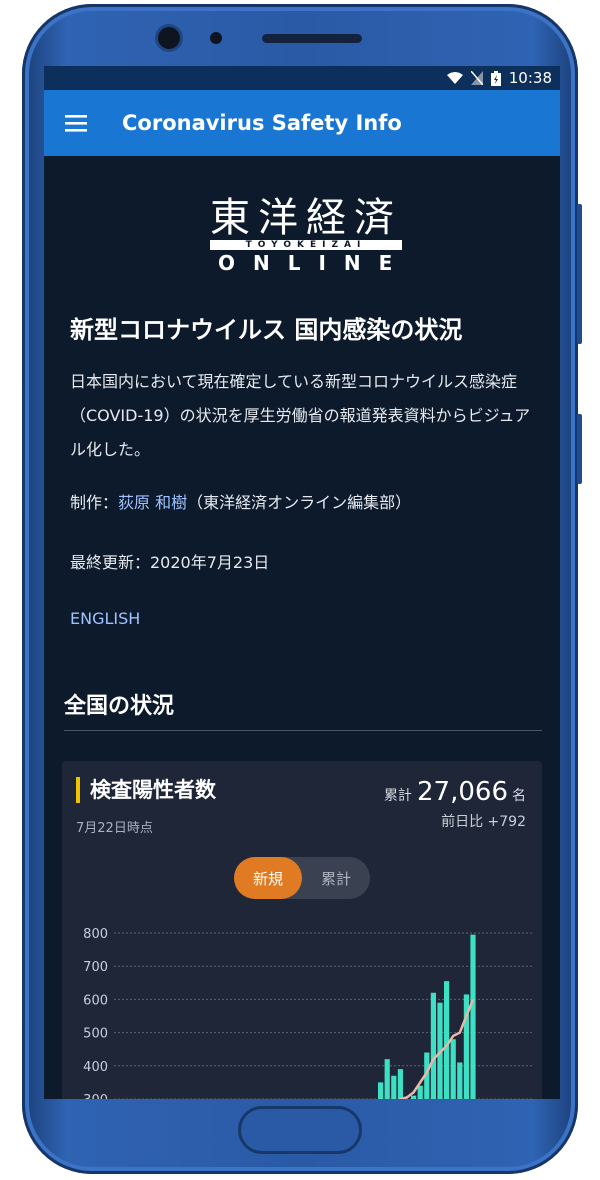 The height and width of the screenshot is (1180, 600). I want to click on author-link: 荻原 和樹, so click(152, 502).